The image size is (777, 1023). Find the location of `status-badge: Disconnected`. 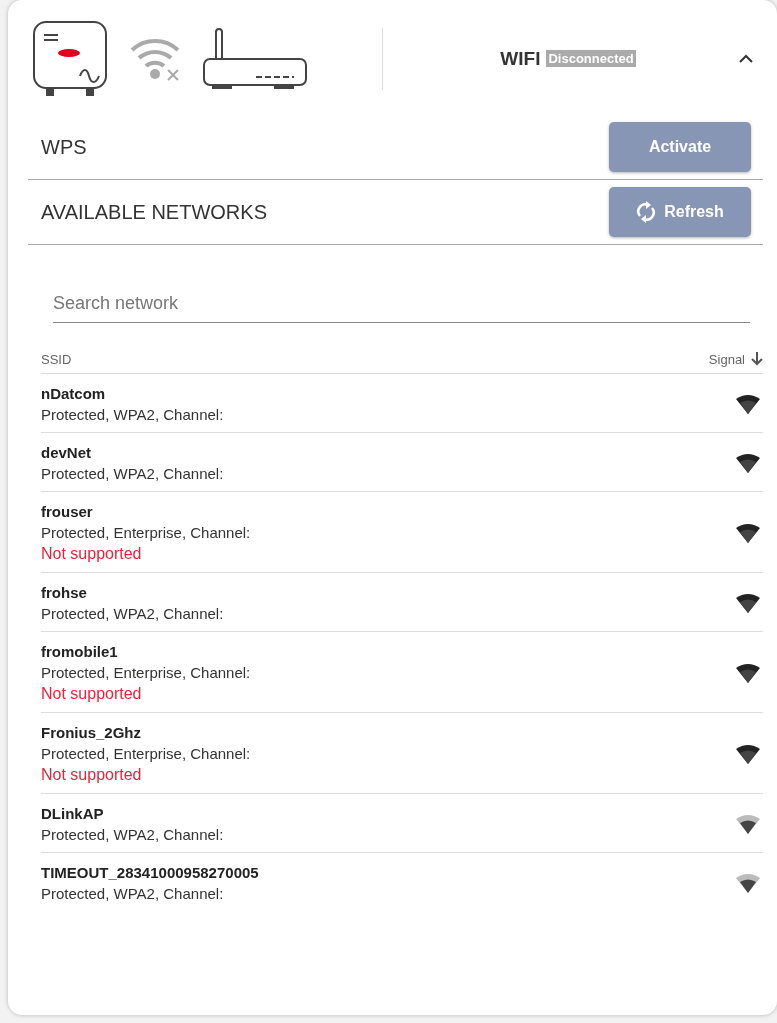

status-badge: Disconnected is located at coordinates (591, 58).